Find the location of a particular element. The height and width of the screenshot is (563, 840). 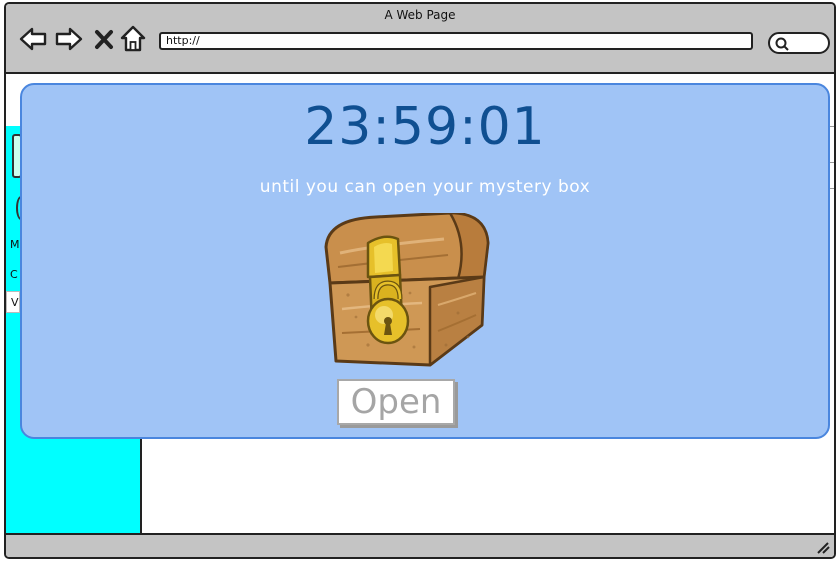

search-button is located at coordinates (799, 43).